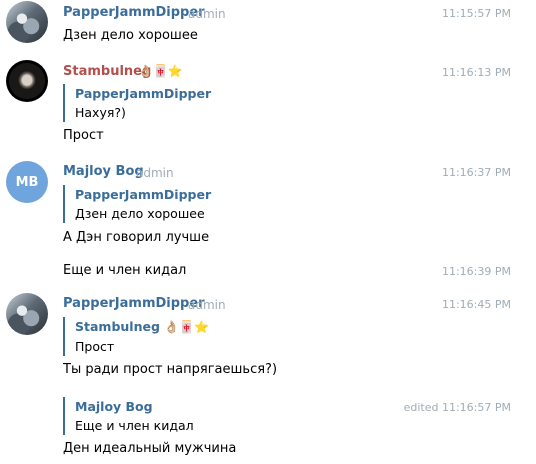 Image resolution: width=536 pixels, height=464 pixels. Describe the element at coordinates (136, 237) in the screenshot. I see `message-text: А Дэн говорил лучше` at that location.